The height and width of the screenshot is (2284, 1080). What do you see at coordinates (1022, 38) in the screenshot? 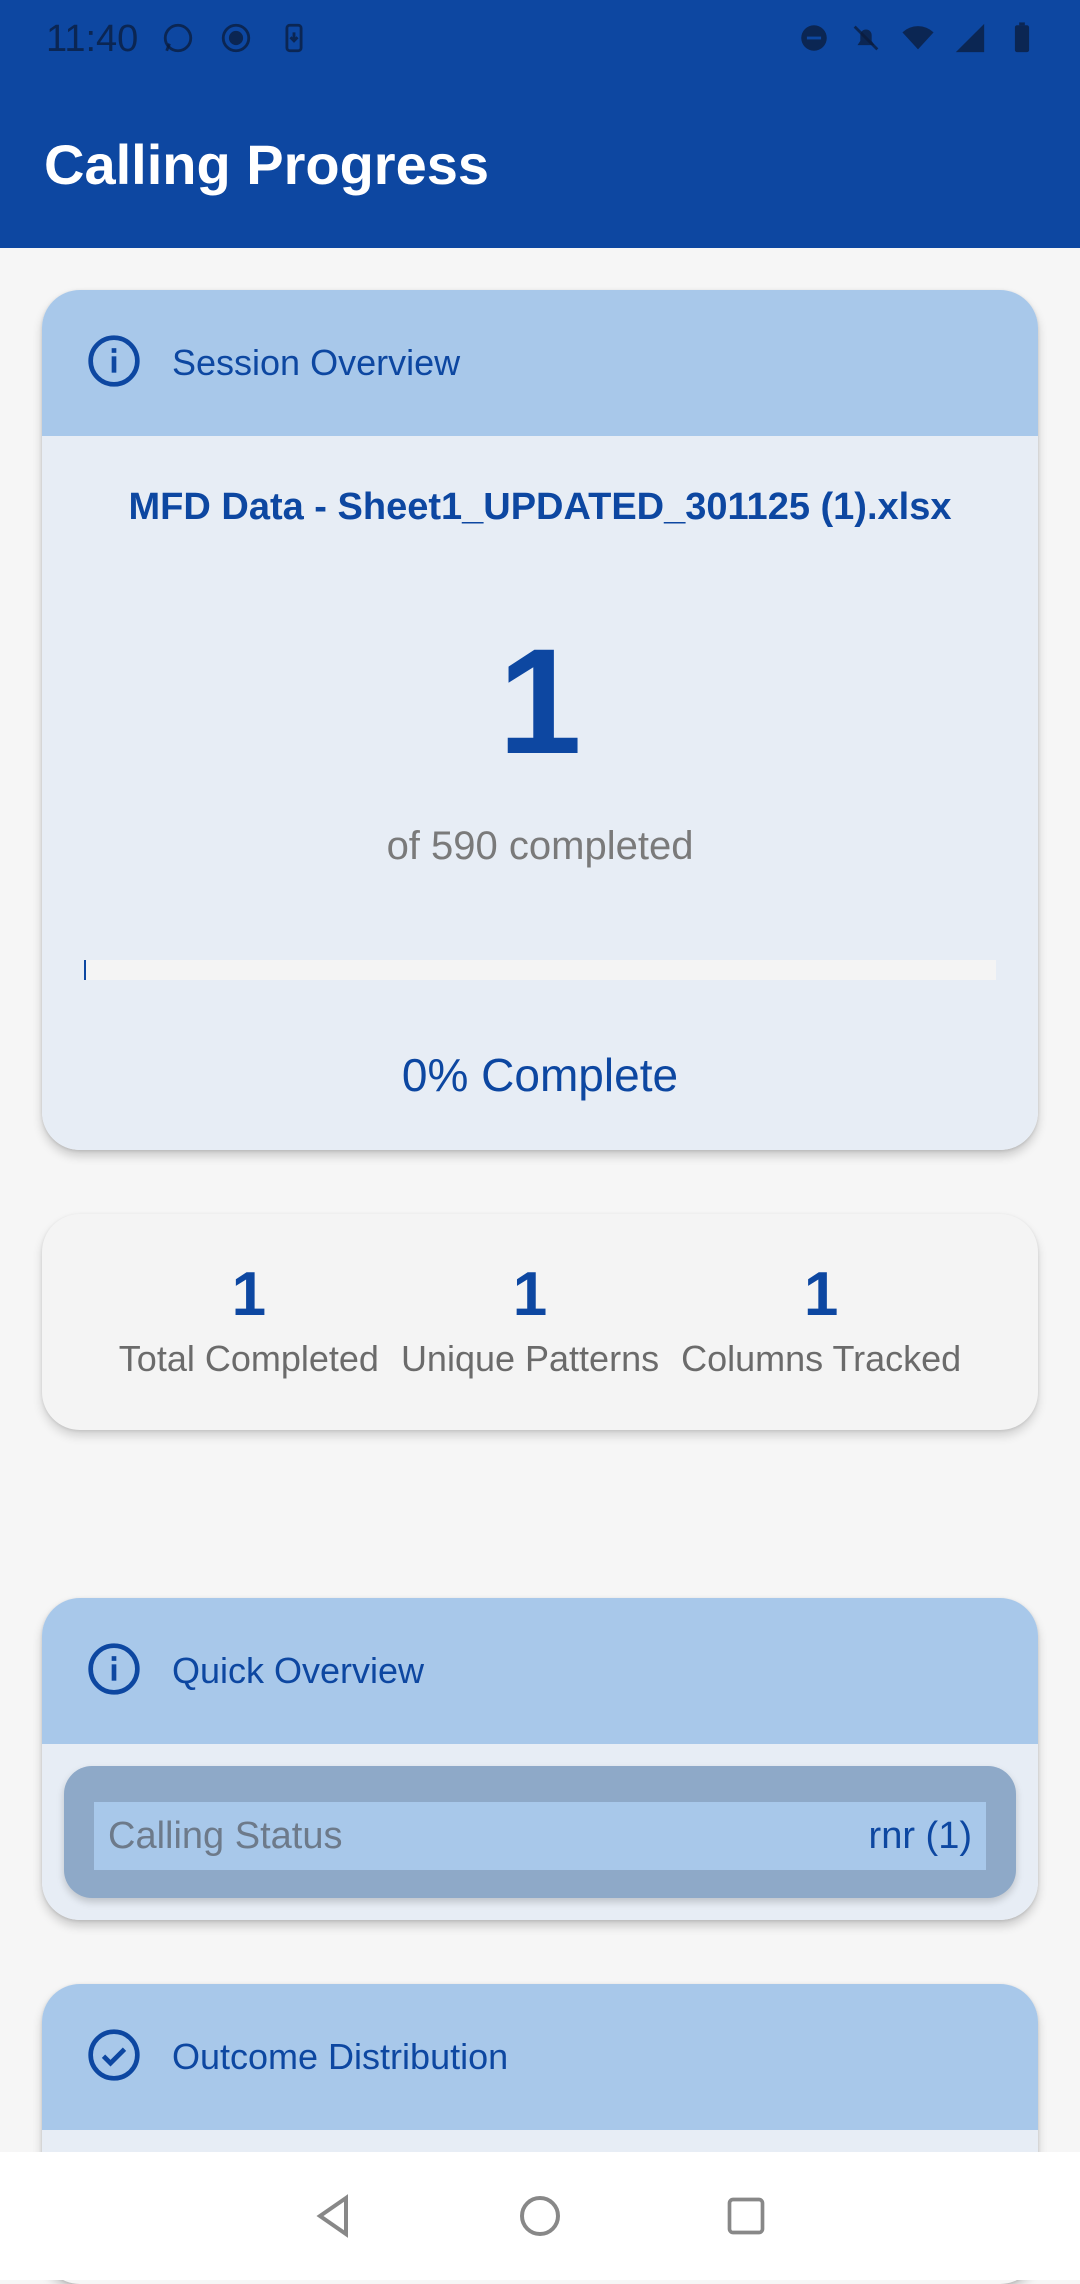
I see `battery-icon` at bounding box center [1022, 38].